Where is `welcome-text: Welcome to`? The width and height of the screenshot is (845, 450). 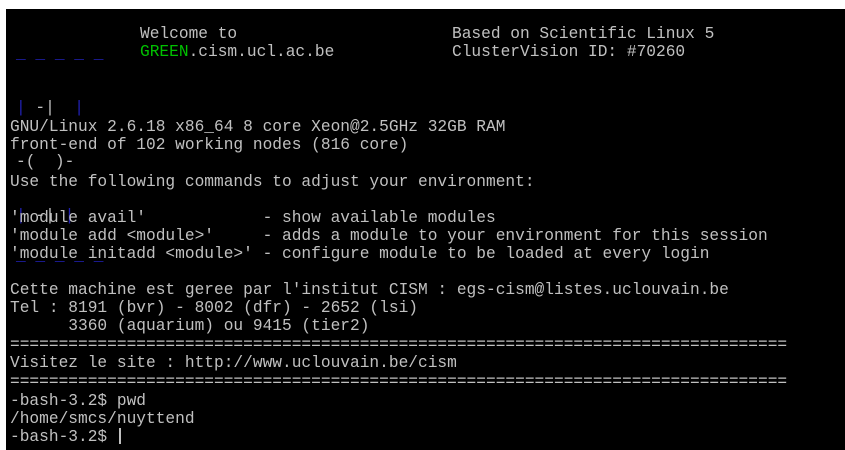
welcome-text: Welcome to is located at coordinates (189, 34).